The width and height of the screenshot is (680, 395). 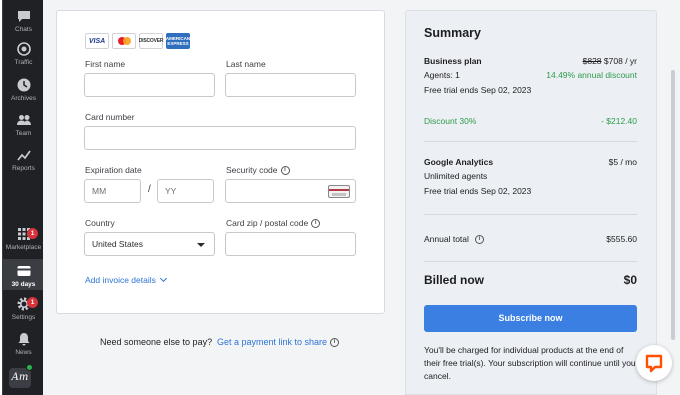 What do you see at coordinates (118, 244) in the screenshot?
I see `country-value: United States` at bounding box center [118, 244].